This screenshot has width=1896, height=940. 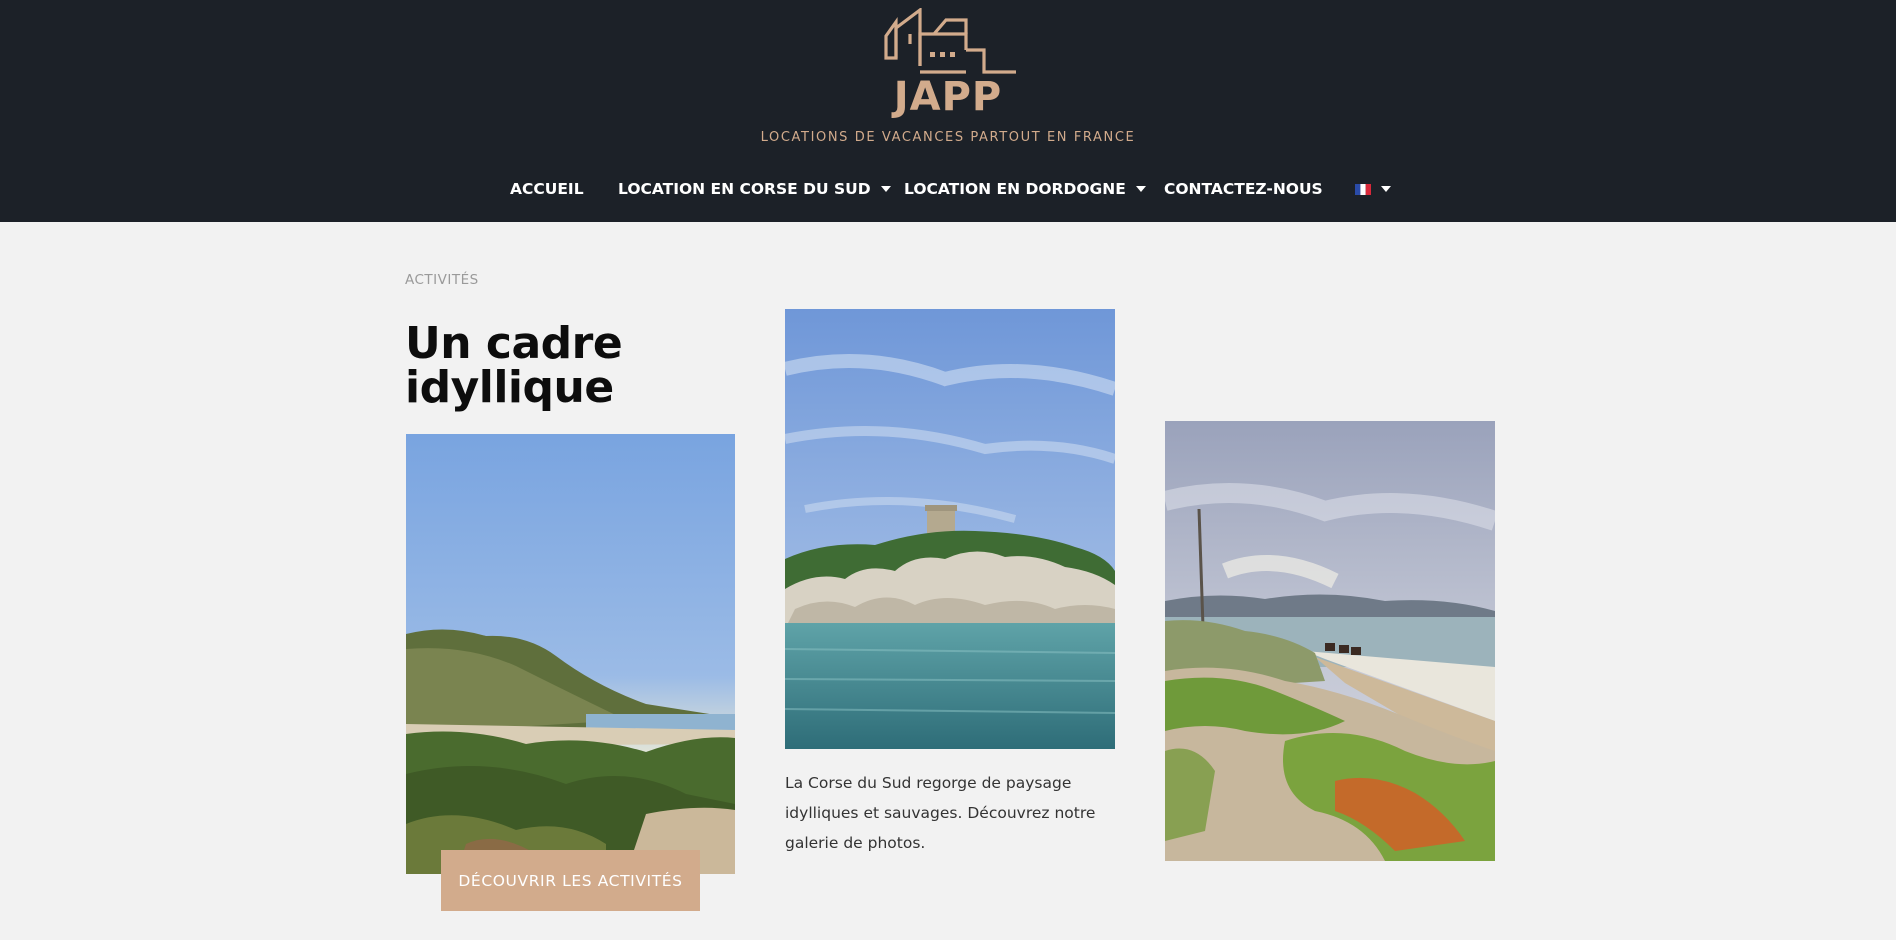 I want to click on nav-item-contact: CONTACTEZ-NOUS, so click(x=1243, y=189).